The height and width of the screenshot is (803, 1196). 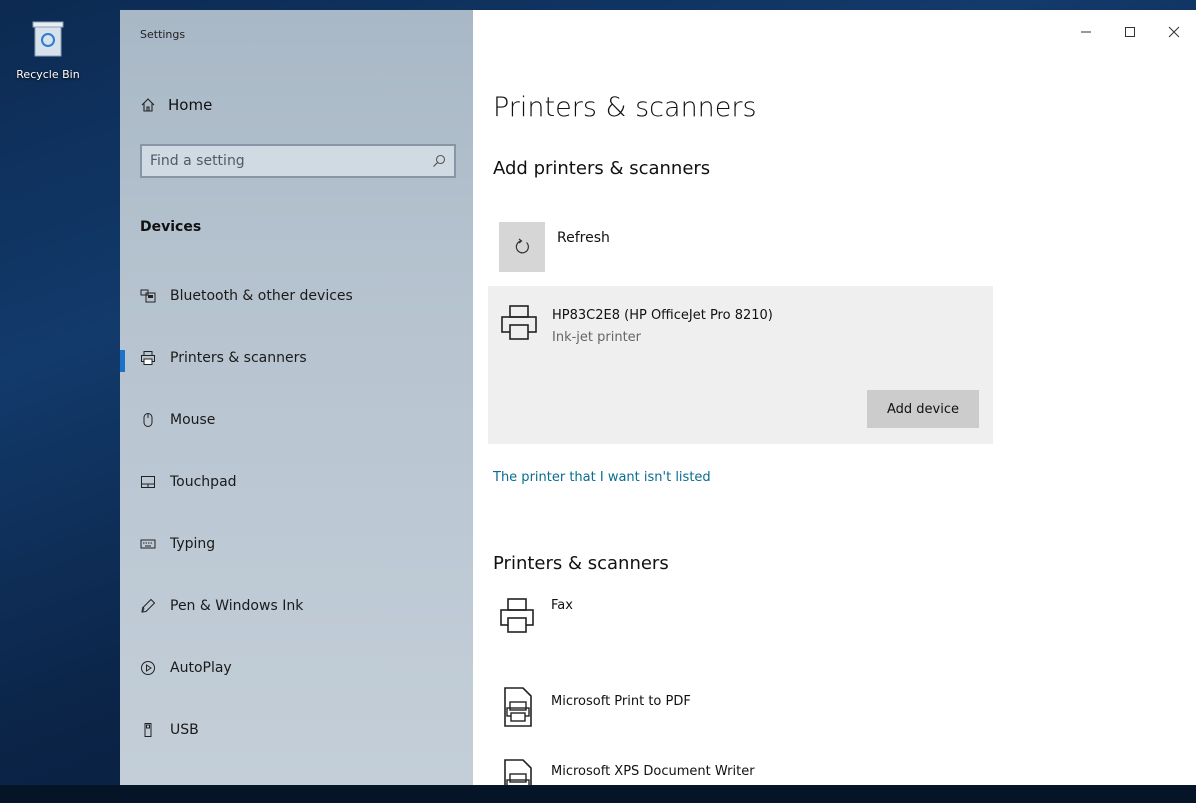 I want to click on mouse-icon, so click(x=148, y=420).